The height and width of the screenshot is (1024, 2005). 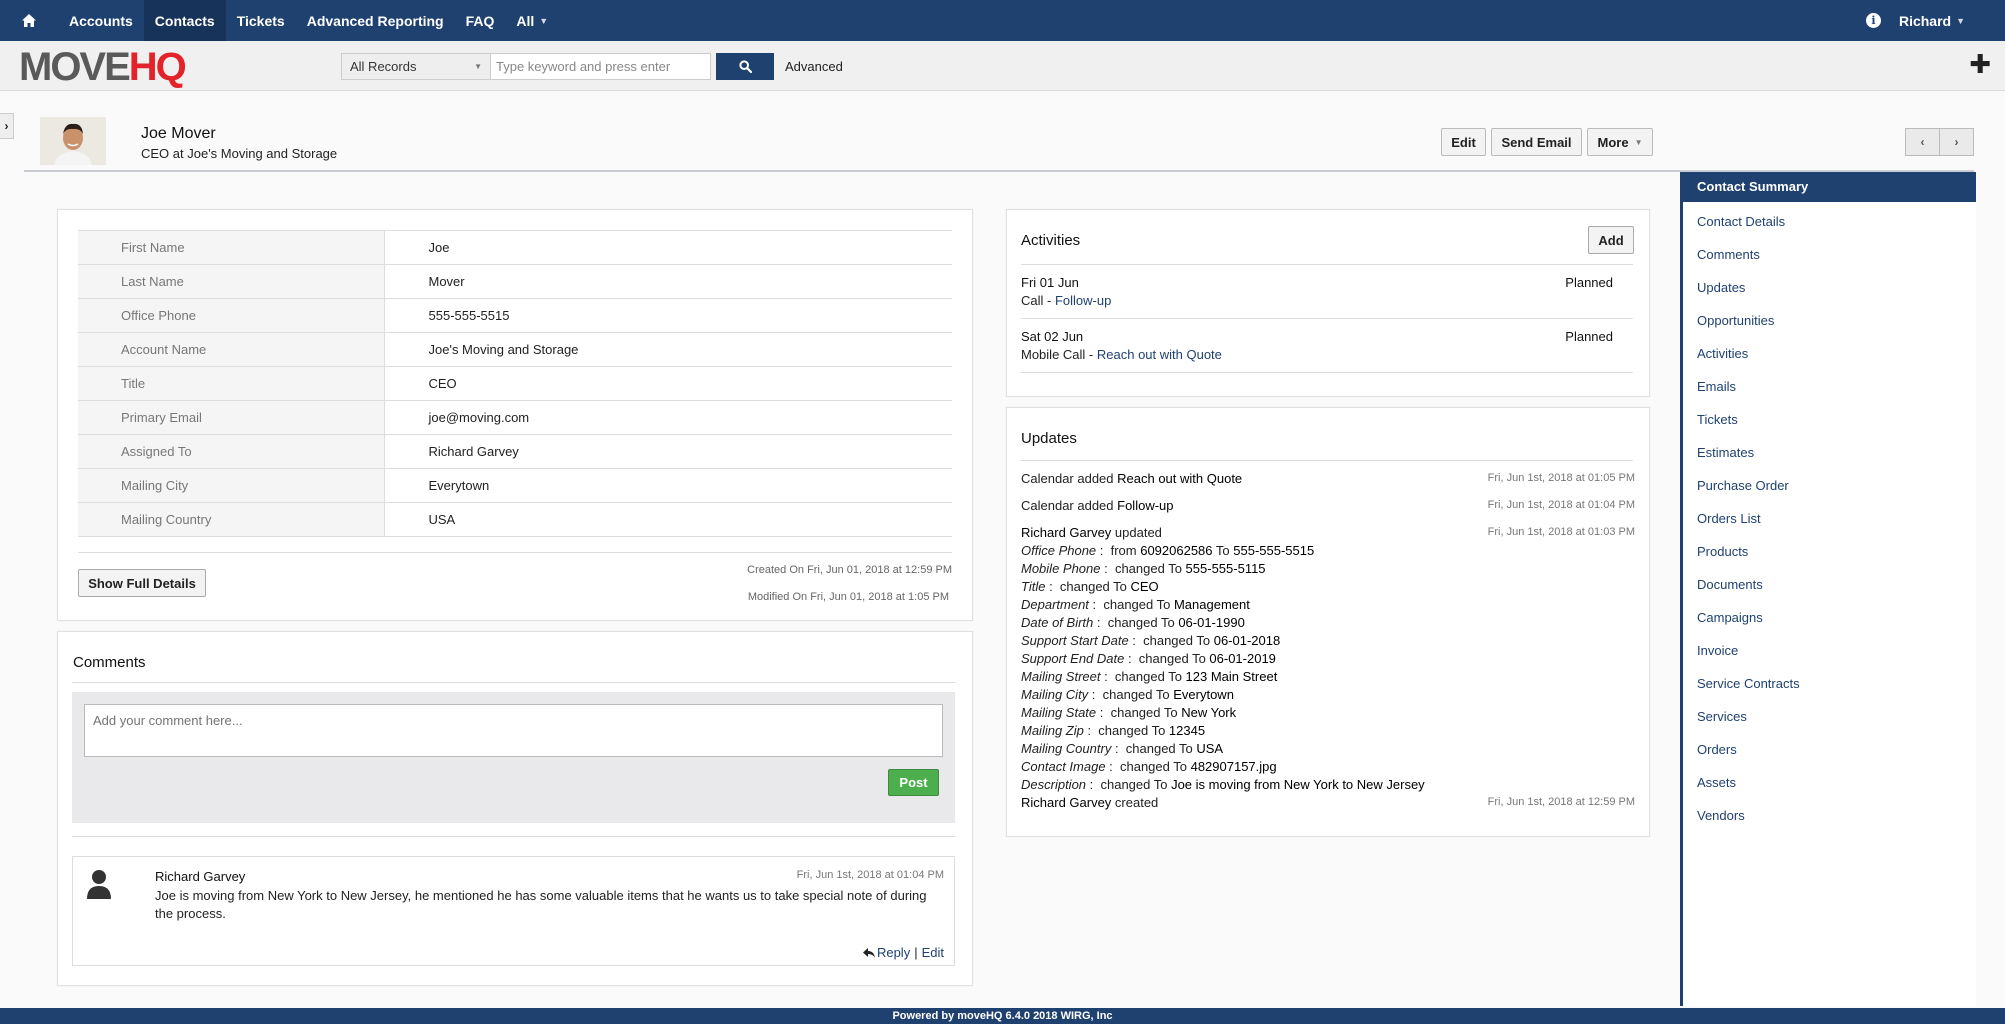 I want to click on change-to: 06-01-2018, so click(x=1247, y=640).